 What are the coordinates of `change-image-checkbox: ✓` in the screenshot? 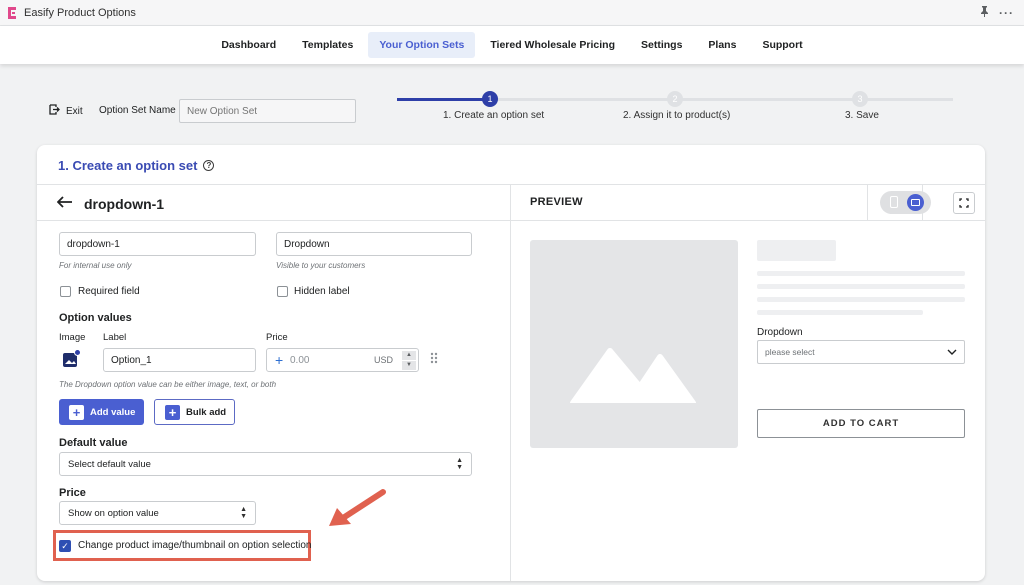 It's located at (65, 546).